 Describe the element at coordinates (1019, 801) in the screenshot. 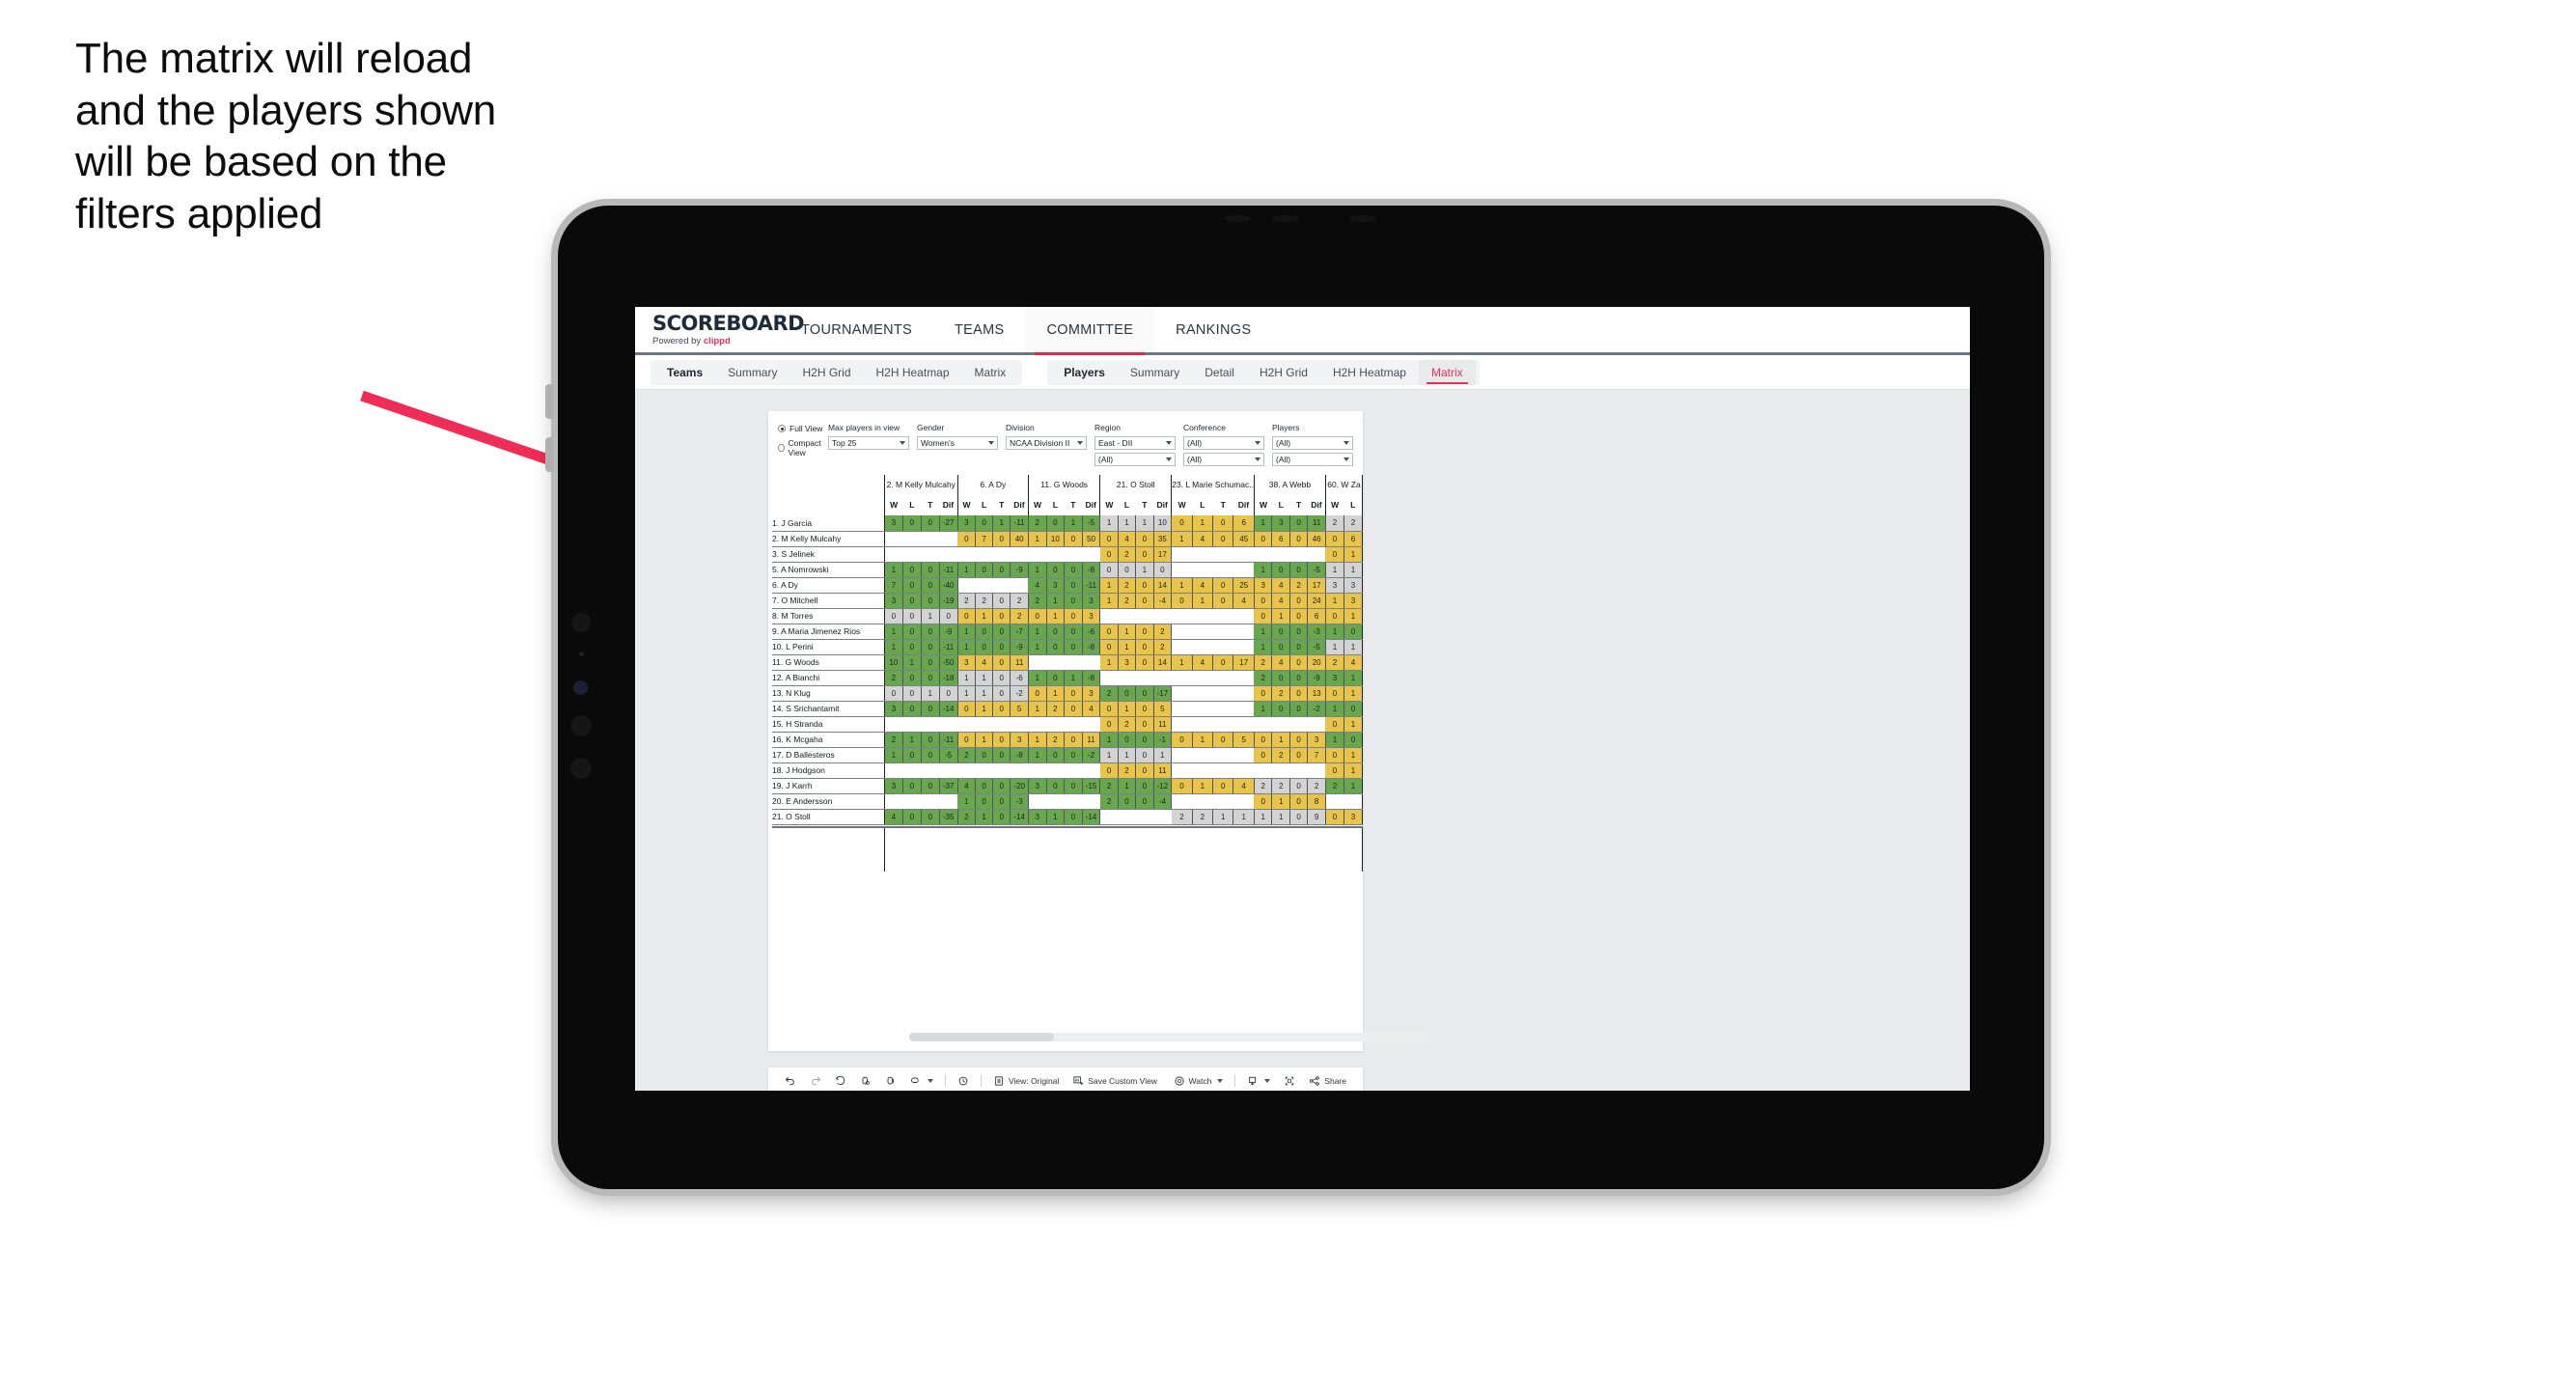

I see `matrix-cell: -3` at that location.